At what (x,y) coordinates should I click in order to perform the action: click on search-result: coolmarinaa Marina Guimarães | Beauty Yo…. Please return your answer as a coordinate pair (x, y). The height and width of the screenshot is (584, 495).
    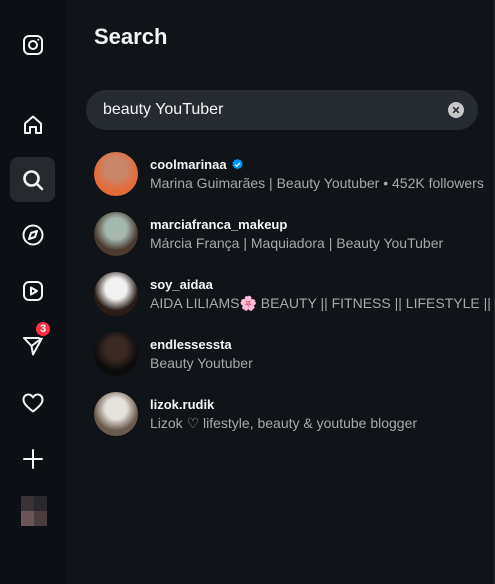
    Looking at the image, I should click on (294, 174).